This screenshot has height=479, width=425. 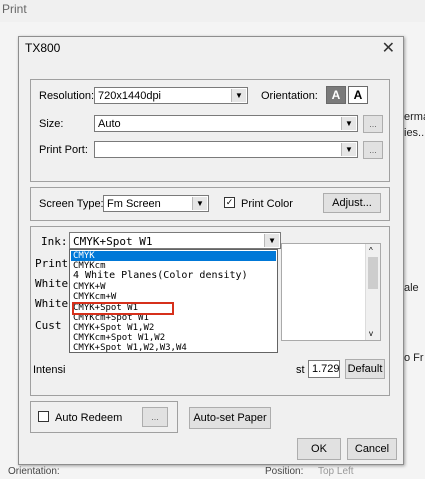 I want to click on ink-option: CMYKcm+Spot W1,W2, so click(x=173, y=338).